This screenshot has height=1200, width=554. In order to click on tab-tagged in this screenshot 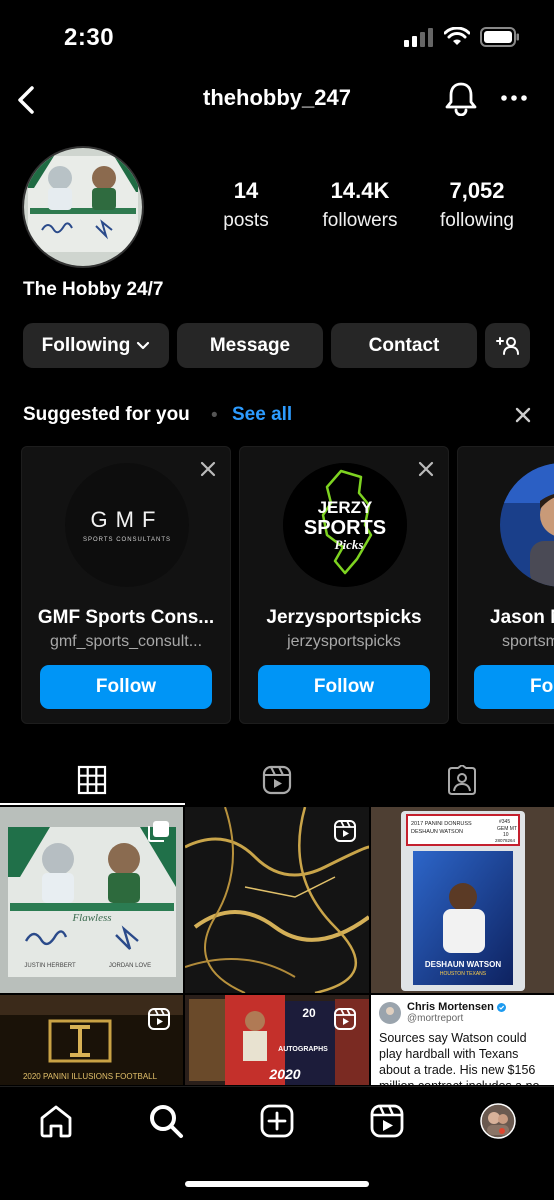, I will do `click(461, 780)`.